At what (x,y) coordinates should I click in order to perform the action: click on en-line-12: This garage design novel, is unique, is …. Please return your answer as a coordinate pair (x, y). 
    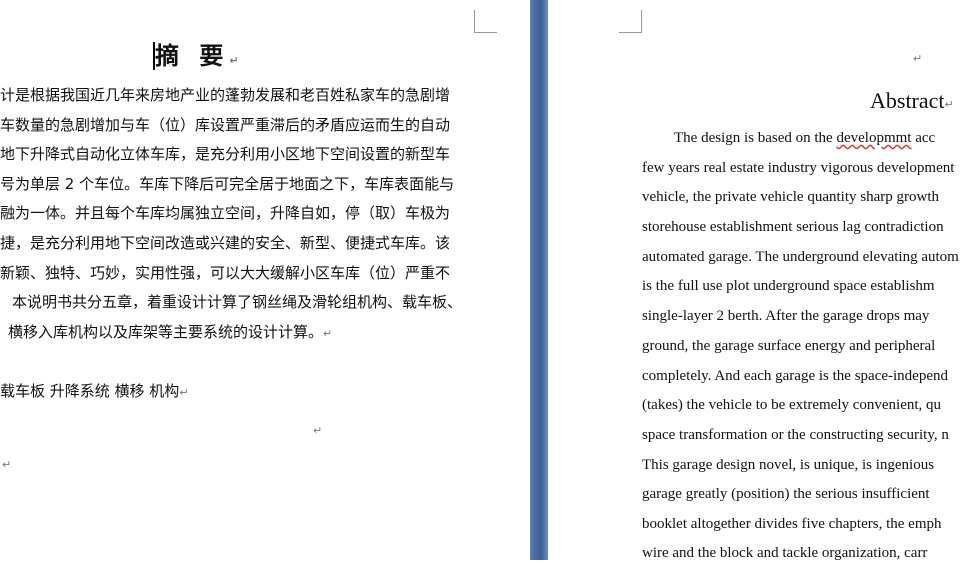
    Looking at the image, I should click on (788, 465).